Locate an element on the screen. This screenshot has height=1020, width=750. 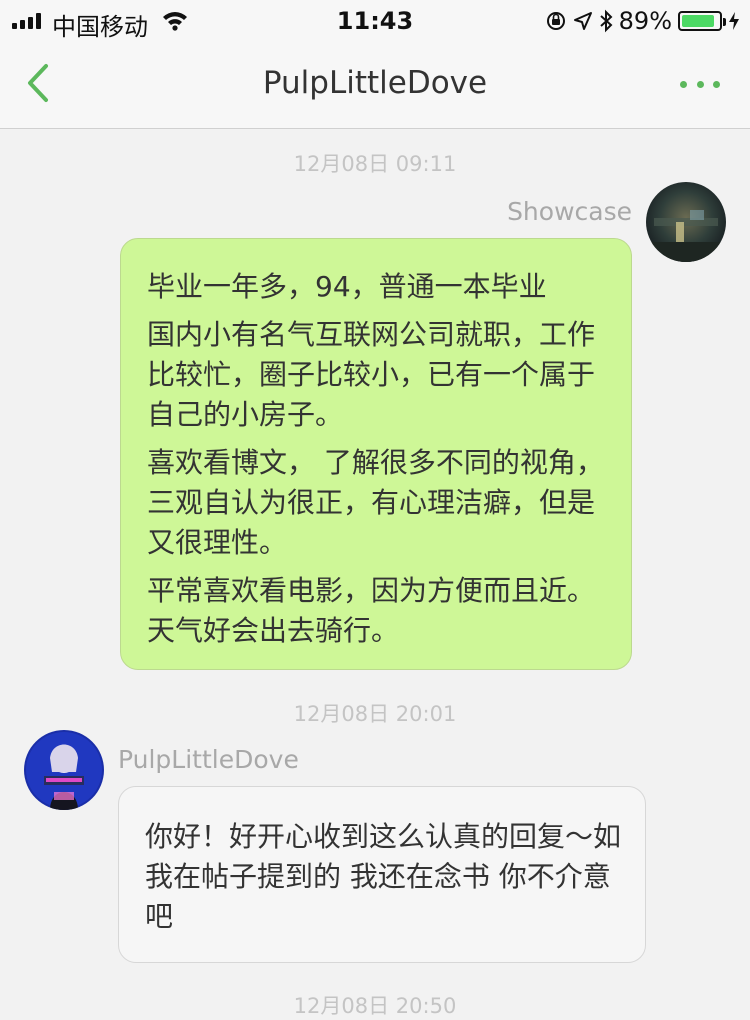
page-title: PulpLittleDove is located at coordinates (375, 83).